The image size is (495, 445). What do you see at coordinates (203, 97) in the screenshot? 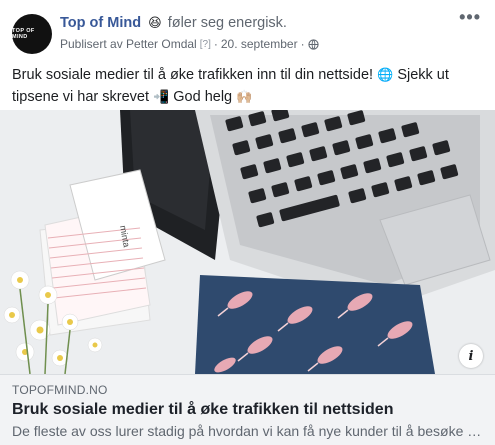
I see `message-text-3: God helg` at bounding box center [203, 97].